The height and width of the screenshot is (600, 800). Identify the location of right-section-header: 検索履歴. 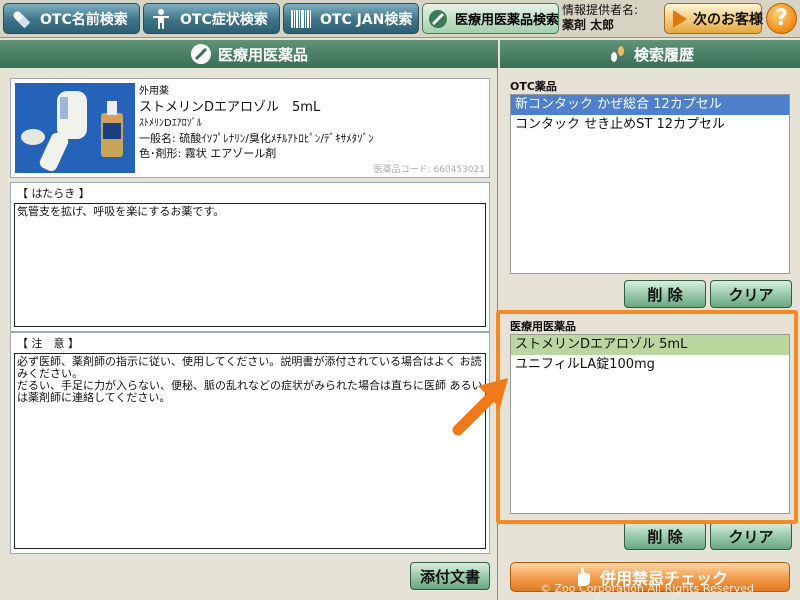
(650, 54).